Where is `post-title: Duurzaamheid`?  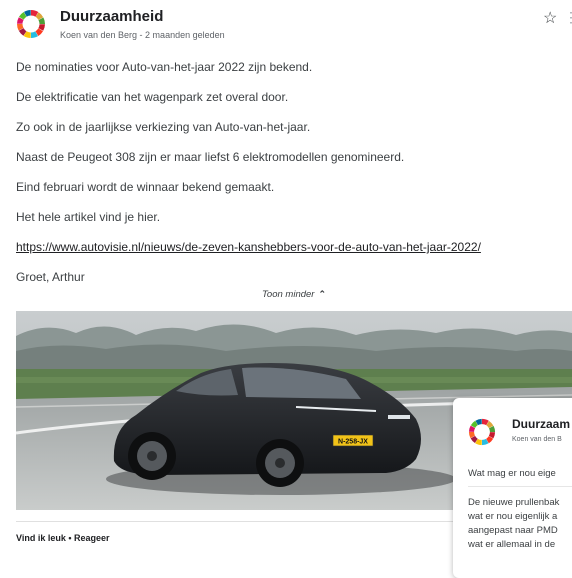
post-title: Duurzaamheid is located at coordinates (111, 16).